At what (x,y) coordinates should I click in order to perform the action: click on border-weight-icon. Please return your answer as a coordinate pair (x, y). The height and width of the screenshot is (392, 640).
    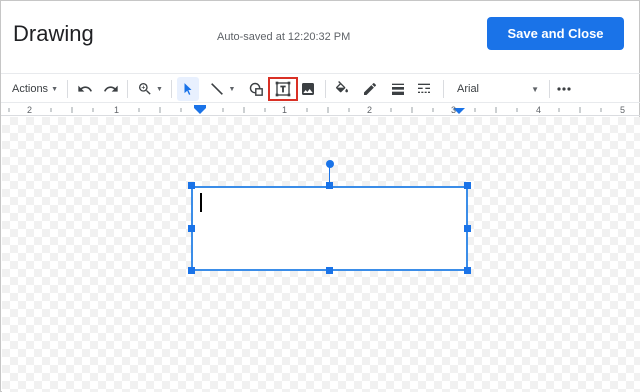
    Looking at the image, I should click on (398, 89).